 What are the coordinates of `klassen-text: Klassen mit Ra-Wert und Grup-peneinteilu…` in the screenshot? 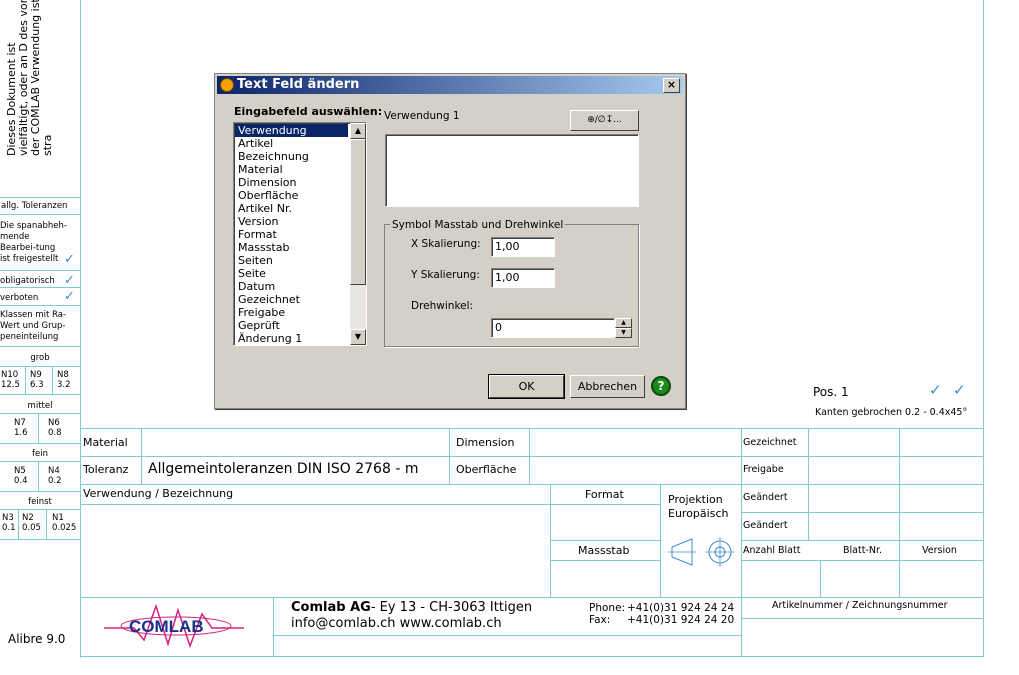 It's located at (33, 326).